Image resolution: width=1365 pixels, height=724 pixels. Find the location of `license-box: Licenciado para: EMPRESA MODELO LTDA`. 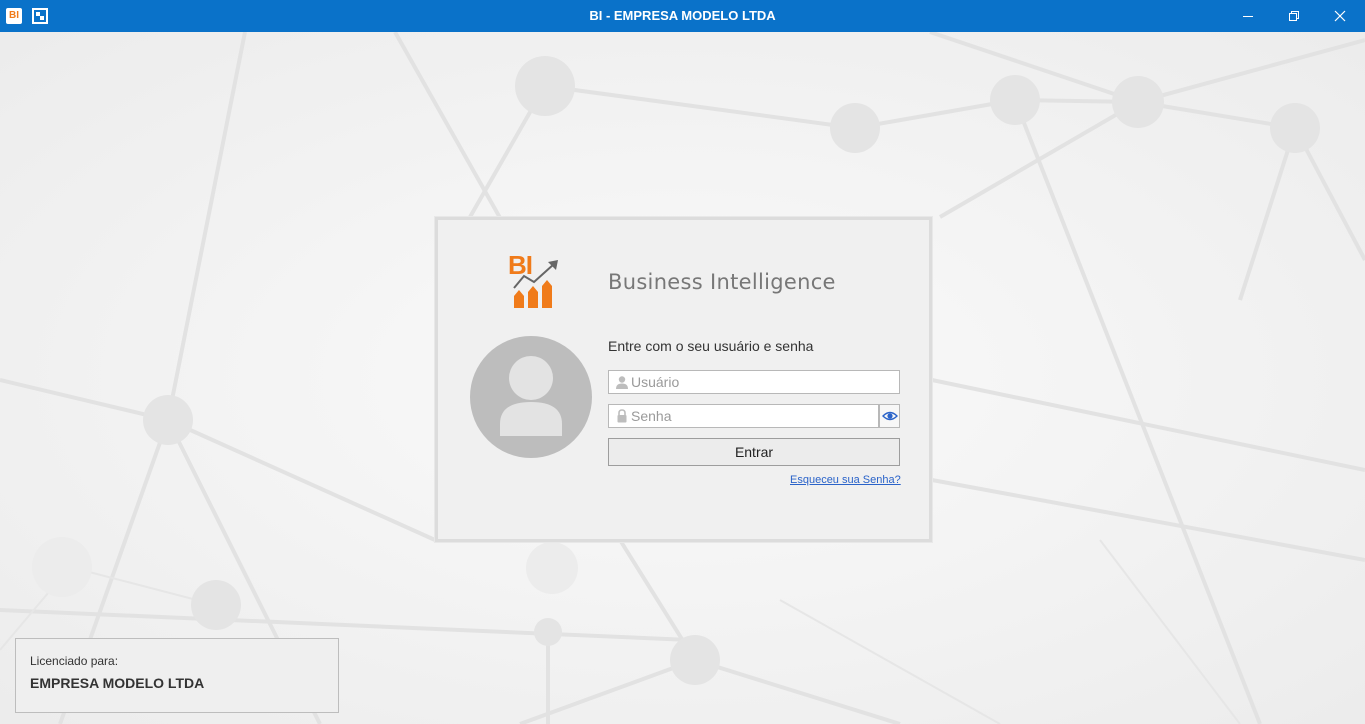

license-box: Licenciado para: EMPRESA MODELO LTDA is located at coordinates (177, 675).